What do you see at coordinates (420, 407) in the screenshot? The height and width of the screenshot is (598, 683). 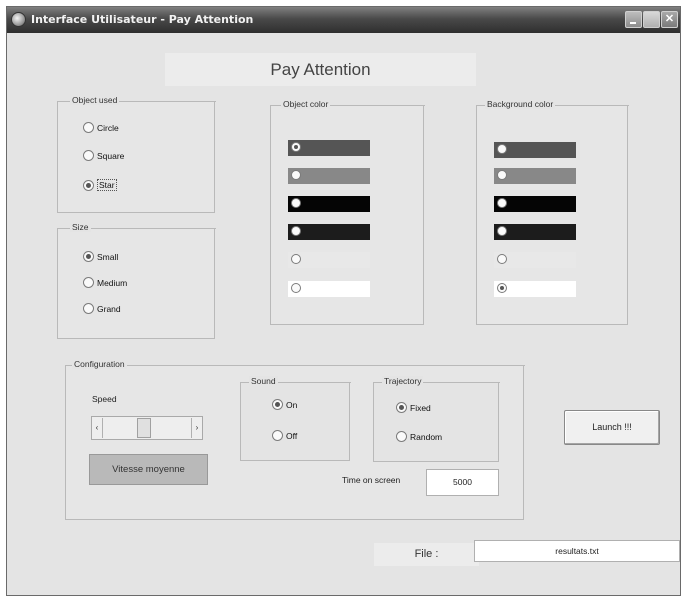 I see `radio-label: Fixed` at bounding box center [420, 407].